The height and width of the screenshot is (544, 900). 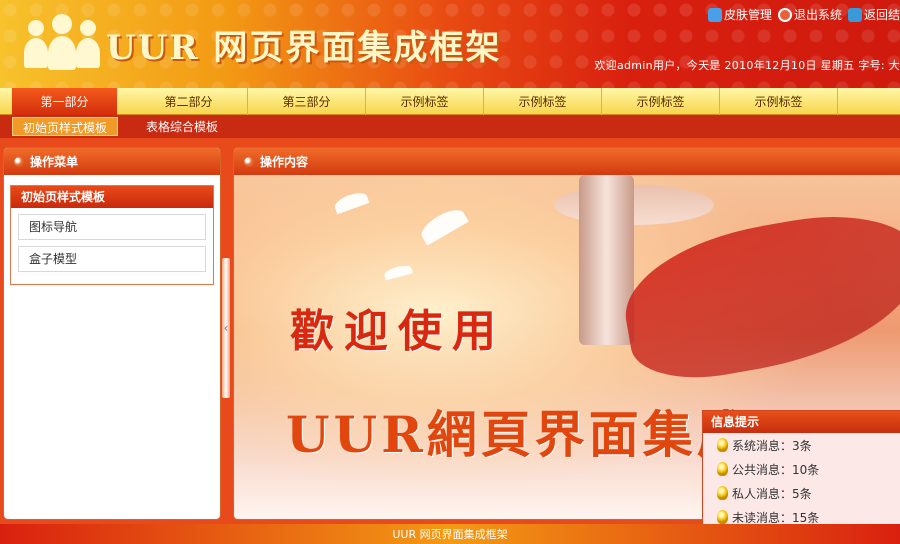 I want to click on skin-manage-label: 皮肤管理, so click(x=747, y=15).